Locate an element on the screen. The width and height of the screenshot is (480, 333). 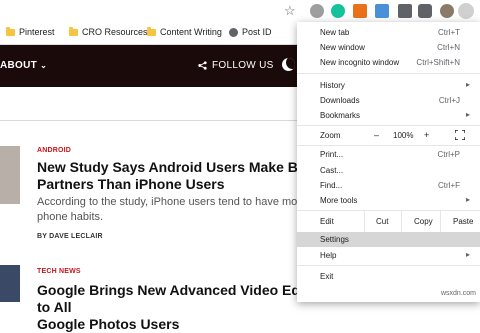
article-byline: BY DAVE LECLAIR is located at coordinates (70, 236).